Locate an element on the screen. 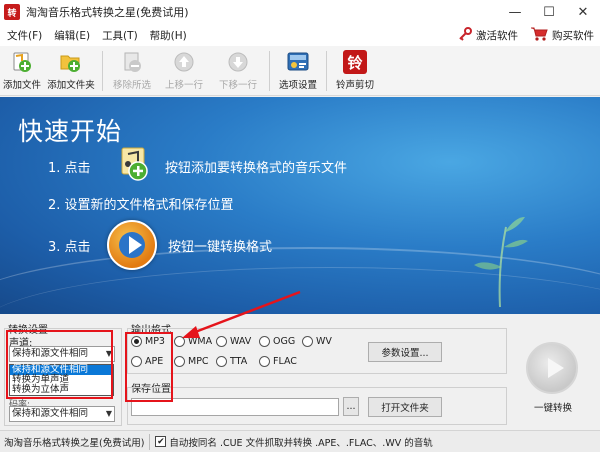  format-radio-wav: WAV is located at coordinates (233, 341).